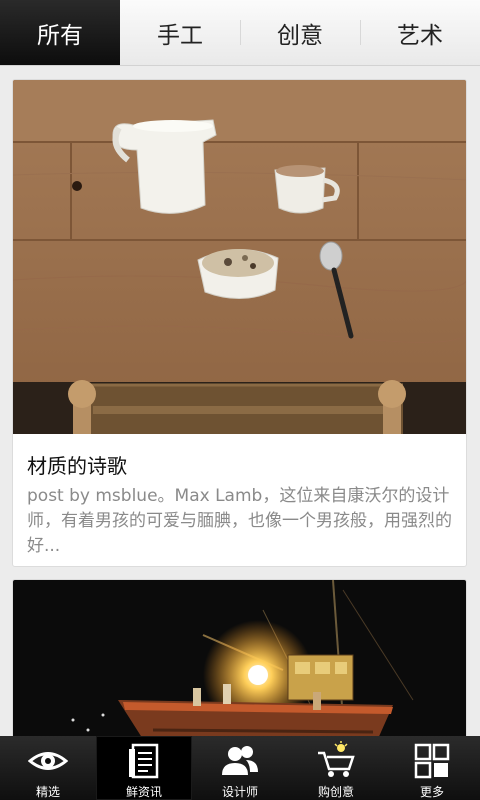 This screenshot has height=800, width=480. Describe the element at coordinates (144, 761) in the screenshot. I see `news-icon` at that location.